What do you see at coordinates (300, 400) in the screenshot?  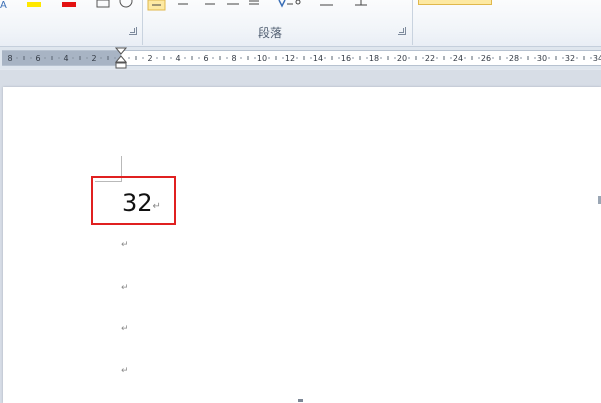 I see `page-bottom-marker` at bounding box center [300, 400].